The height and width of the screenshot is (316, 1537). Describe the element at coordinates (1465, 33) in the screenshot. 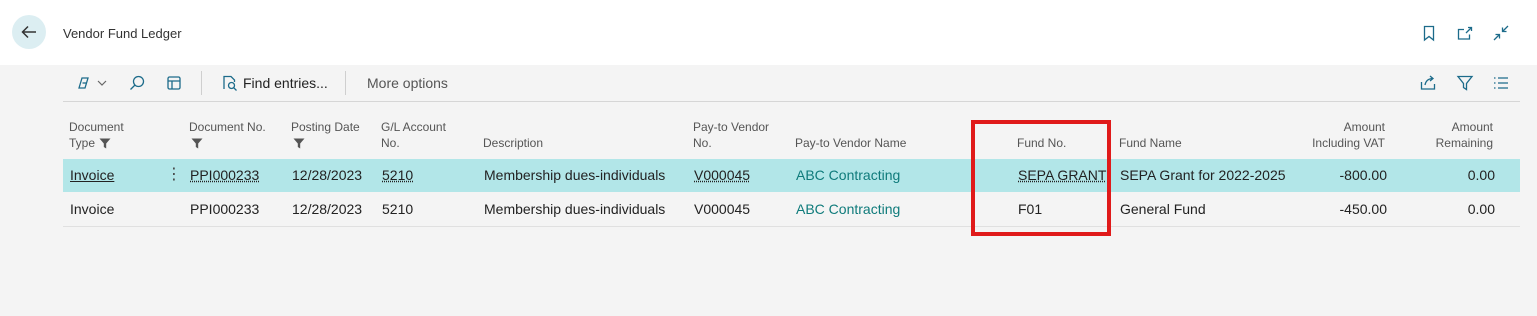

I see `open-new-window-icon` at that location.